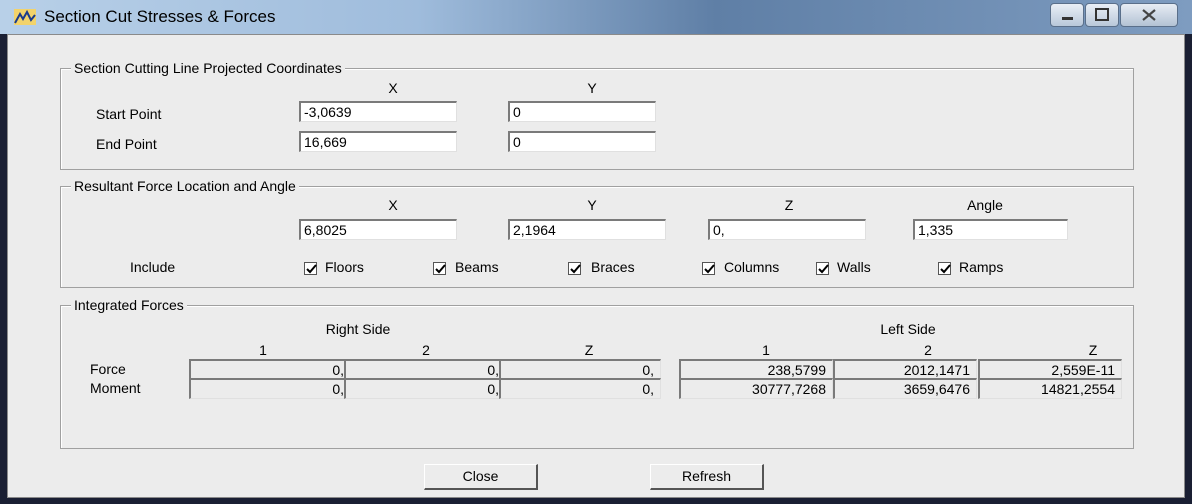  What do you see at coordinates (752, 267) in the screenshot?
I see `columns-label: Columns` at bounding box center [752, 267].